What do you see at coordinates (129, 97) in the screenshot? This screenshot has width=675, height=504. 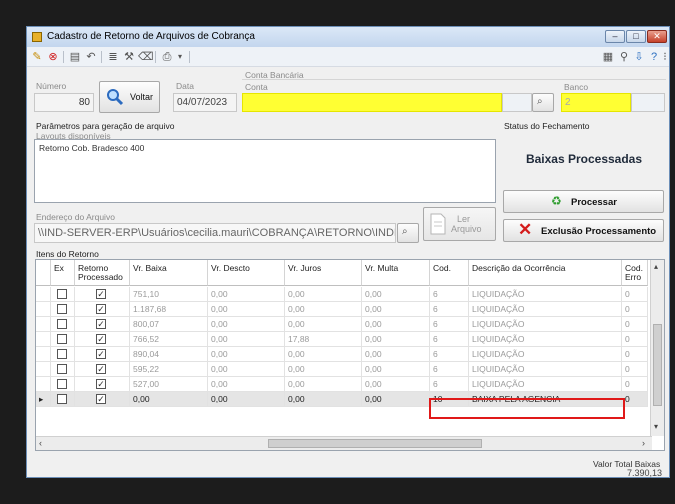 I see `voltar-button: Voltar` at bounding box center [129, 97].